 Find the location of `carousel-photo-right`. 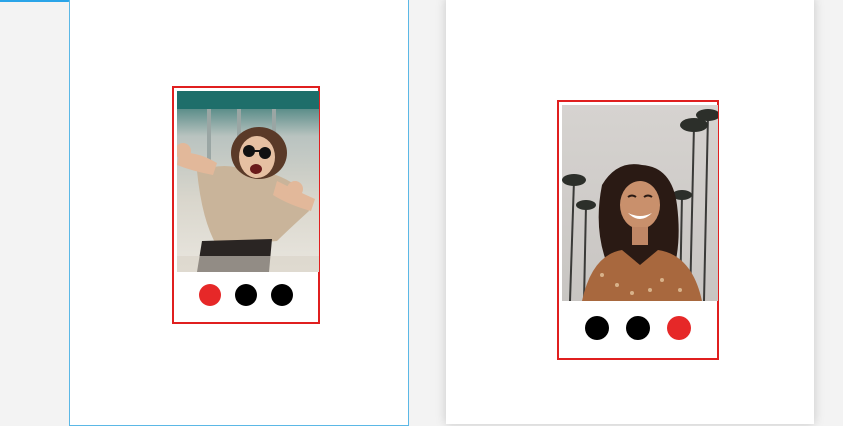

carousel-photo-right is located at coordinates (640, 203).